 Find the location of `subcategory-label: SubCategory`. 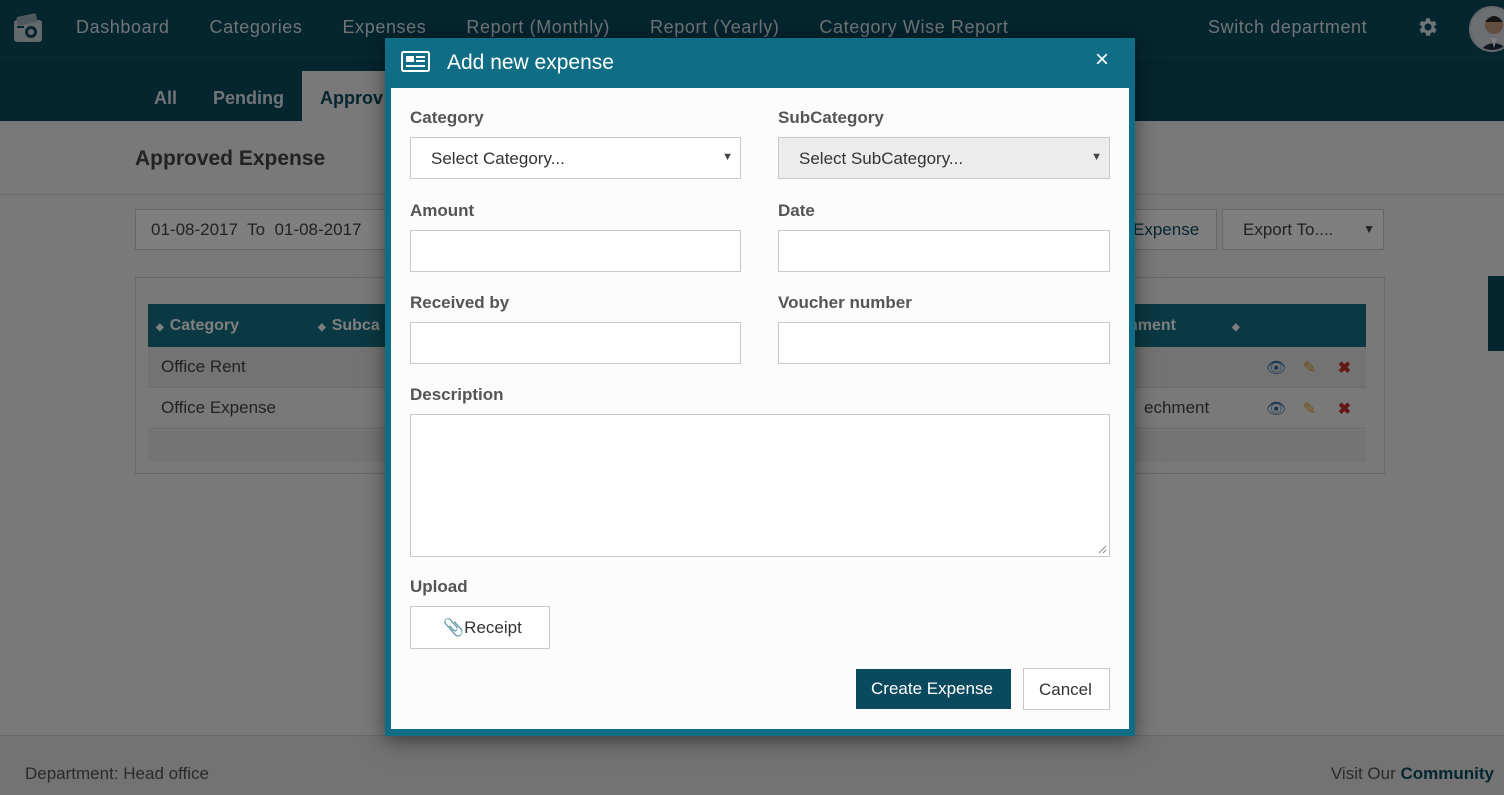

subcategory-label: SubCategory is located at coordinates (831, 117).